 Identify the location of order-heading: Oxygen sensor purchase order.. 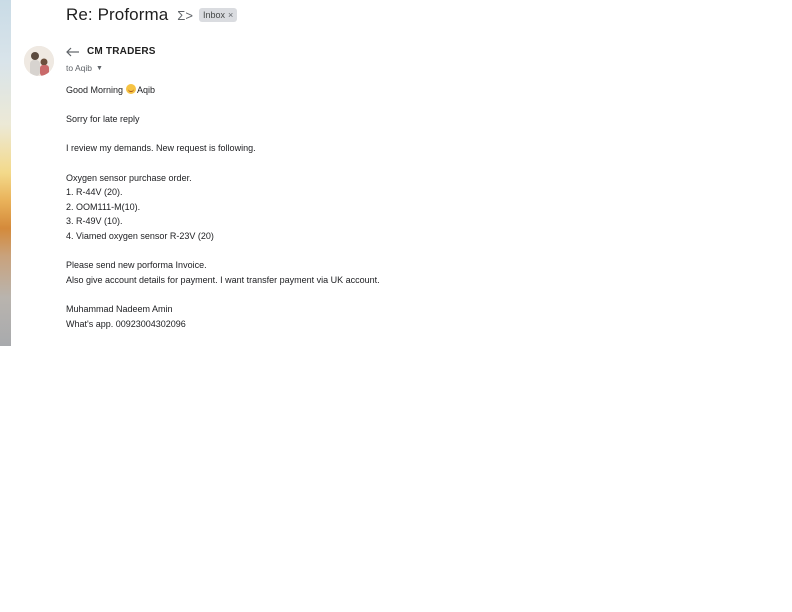
(129, 177).